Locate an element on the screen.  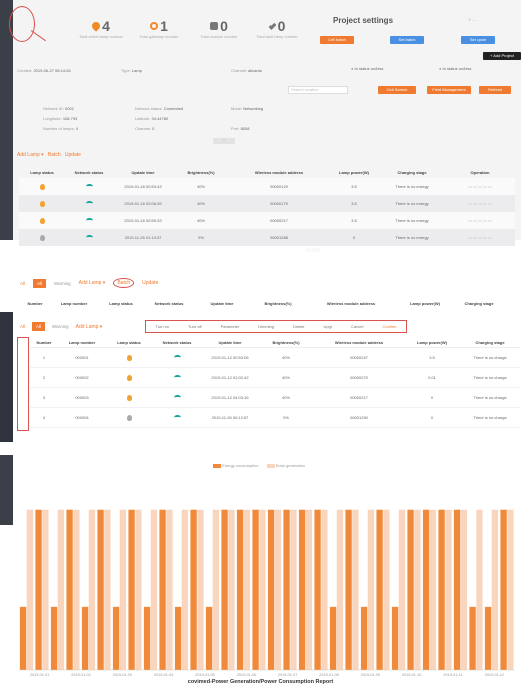
cell-address: 00000217 is located at coordinates (279, 220).